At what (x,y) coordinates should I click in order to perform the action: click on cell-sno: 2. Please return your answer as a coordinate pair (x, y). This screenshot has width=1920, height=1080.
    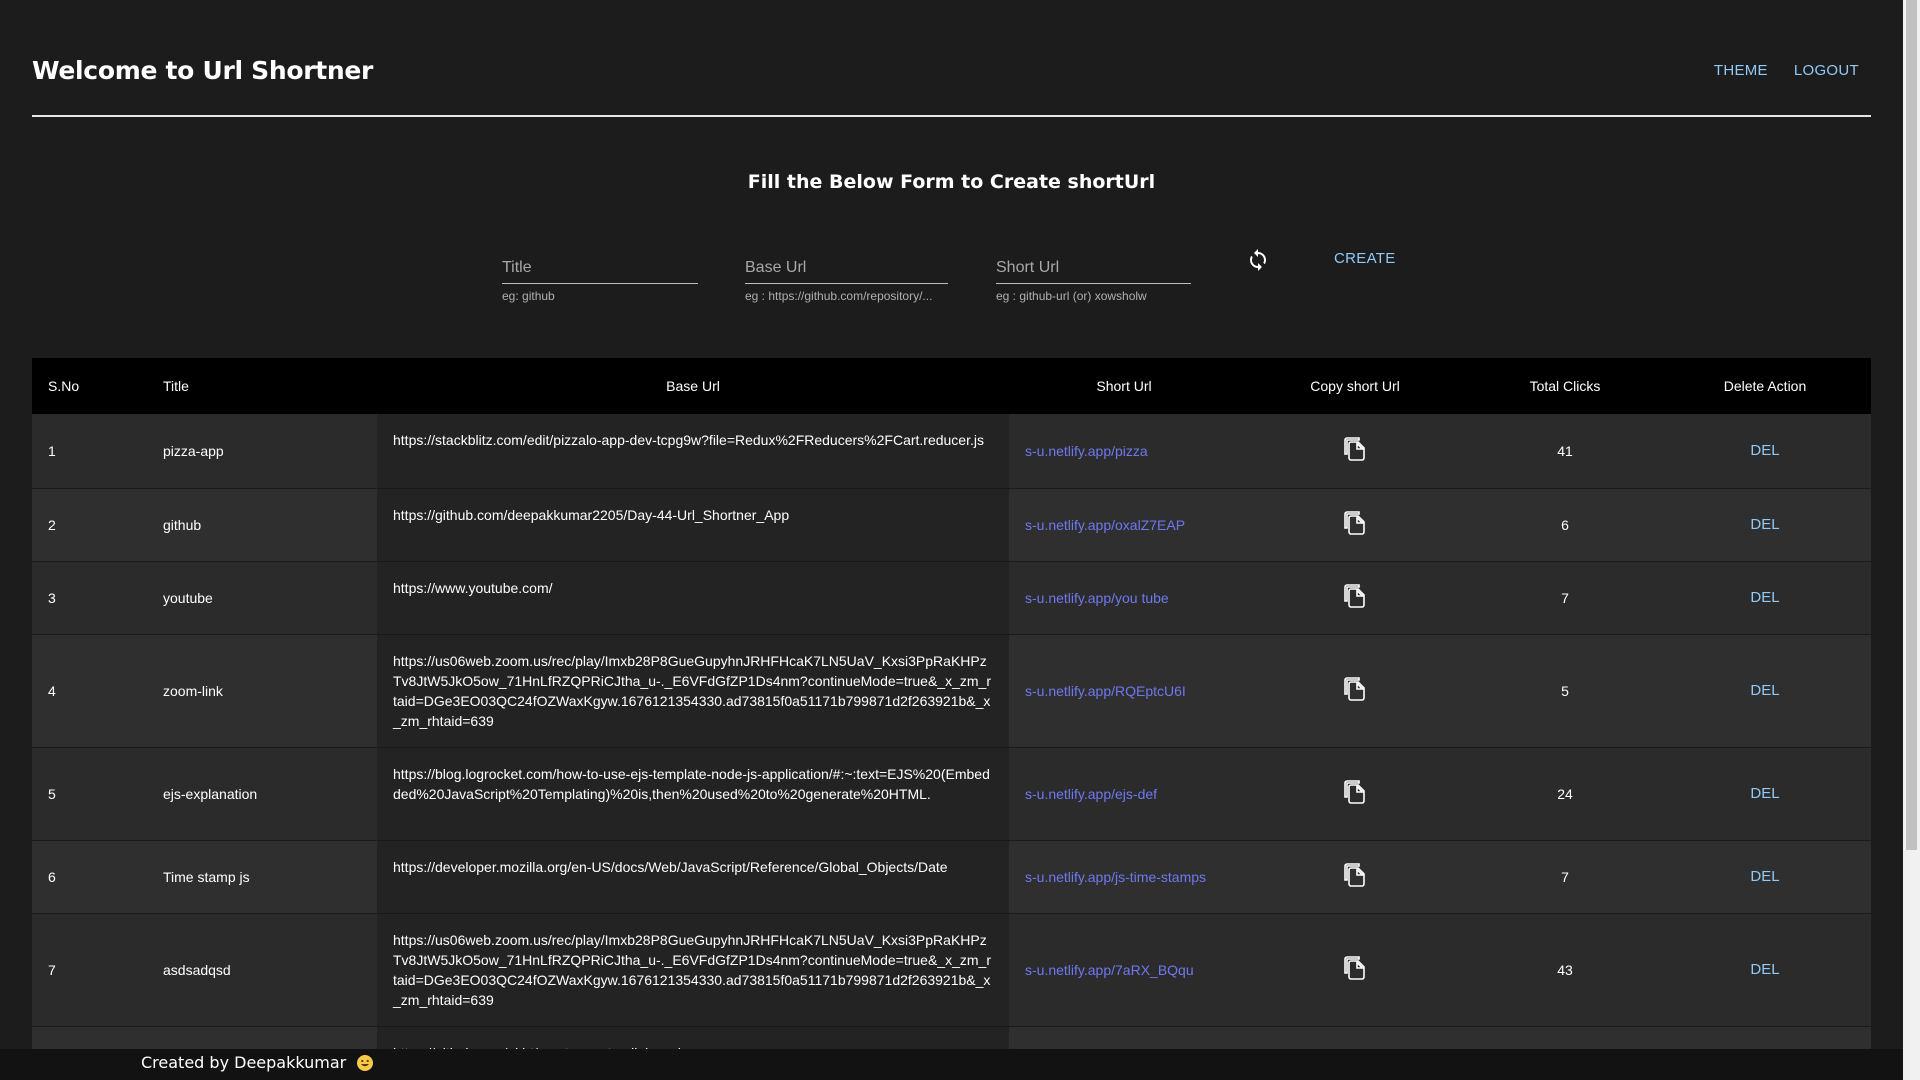
    Looking at the image, I should click on (52, 524).